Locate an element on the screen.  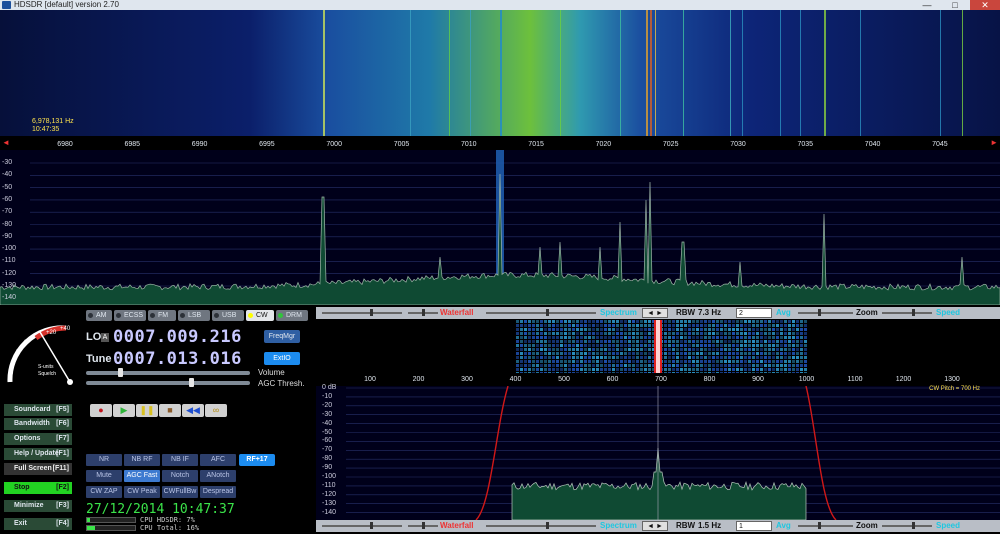
audio-db-label: -110 is located at coordinates (329, 485).